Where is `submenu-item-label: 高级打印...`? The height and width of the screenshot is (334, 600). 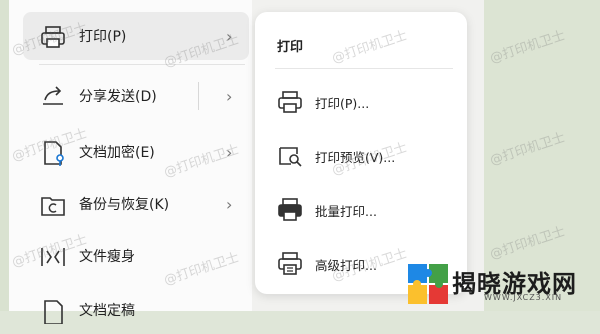
submenu-item-label: 高级打印... is located at coordinates (346, 265).